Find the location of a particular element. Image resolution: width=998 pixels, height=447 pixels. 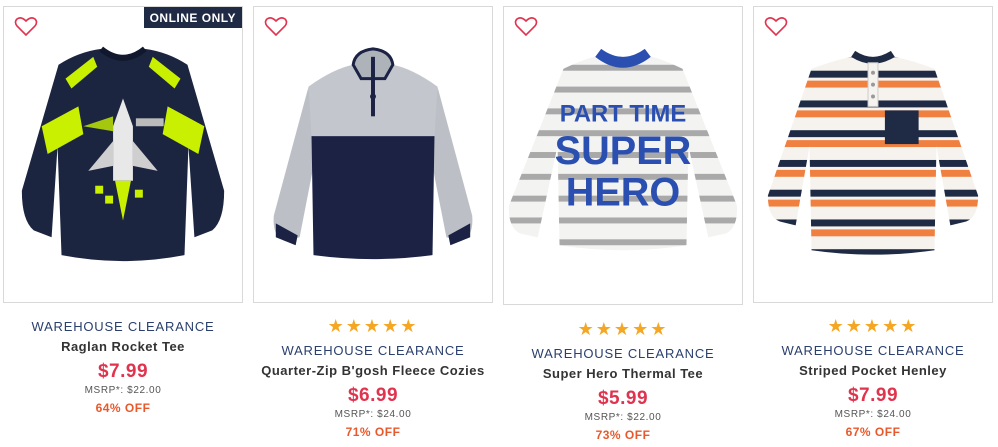

product-name: Quarter-Zip B'gosh Fleece Cozies is located at coordinates (373, 371).